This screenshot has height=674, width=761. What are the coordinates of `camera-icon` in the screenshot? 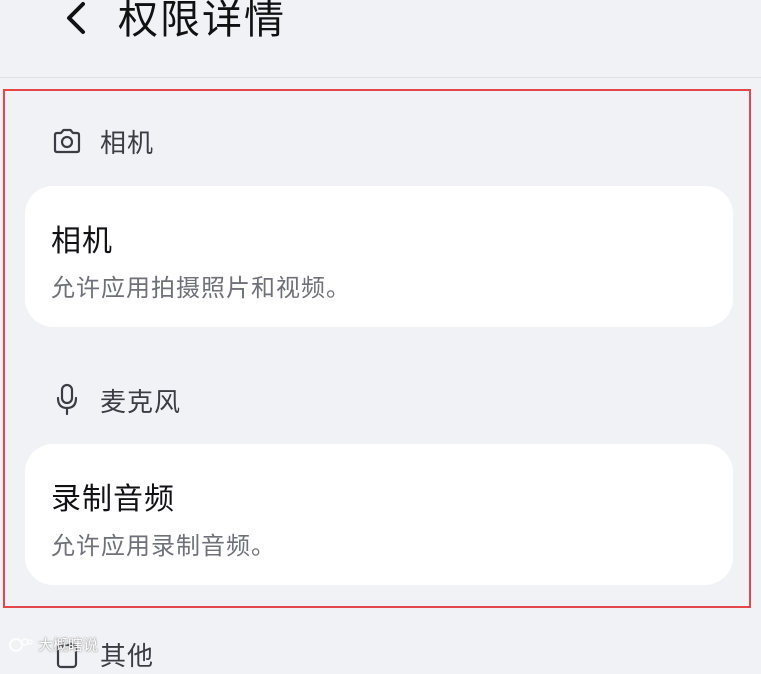 It's located at (67, 141).